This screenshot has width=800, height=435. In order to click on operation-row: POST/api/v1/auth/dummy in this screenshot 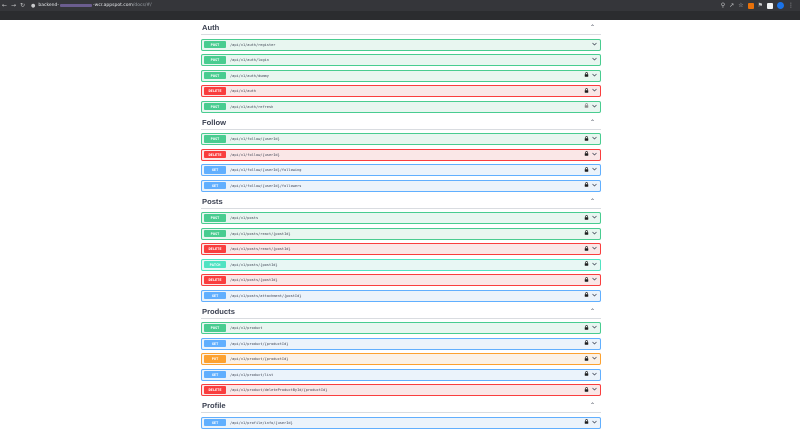, I will do `click(401, 75)`.